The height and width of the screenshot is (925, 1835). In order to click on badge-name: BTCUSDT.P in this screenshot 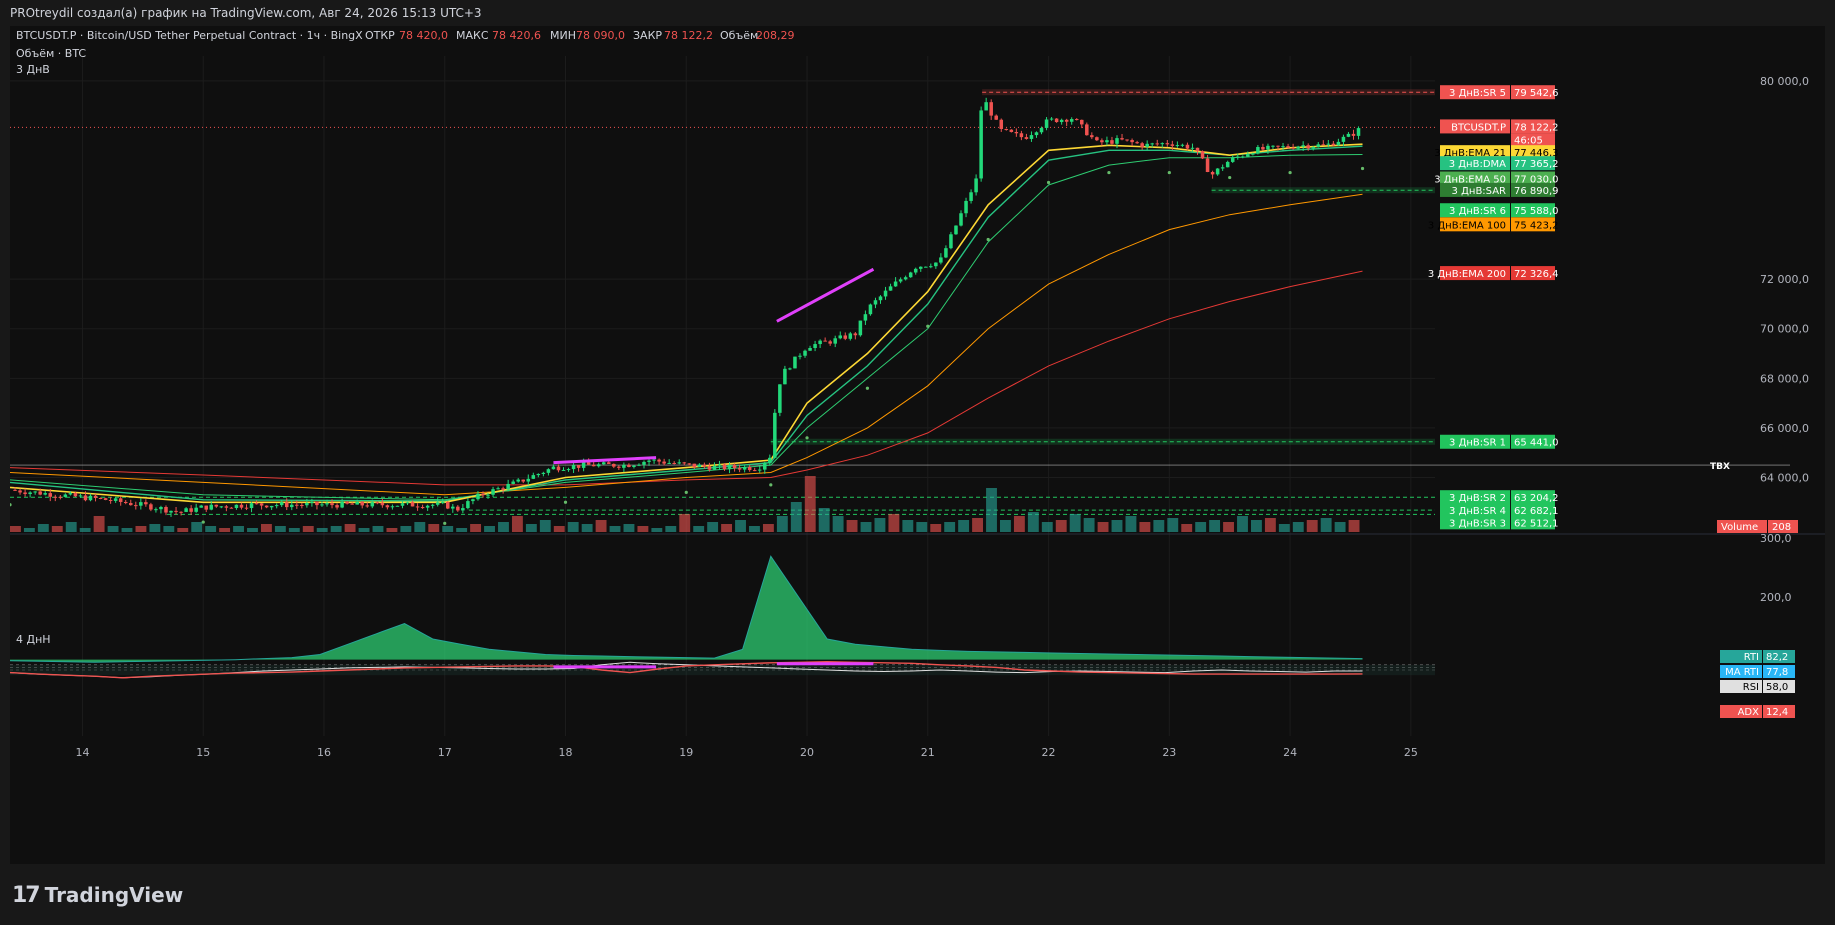, I will do `click(1478, 127)`.